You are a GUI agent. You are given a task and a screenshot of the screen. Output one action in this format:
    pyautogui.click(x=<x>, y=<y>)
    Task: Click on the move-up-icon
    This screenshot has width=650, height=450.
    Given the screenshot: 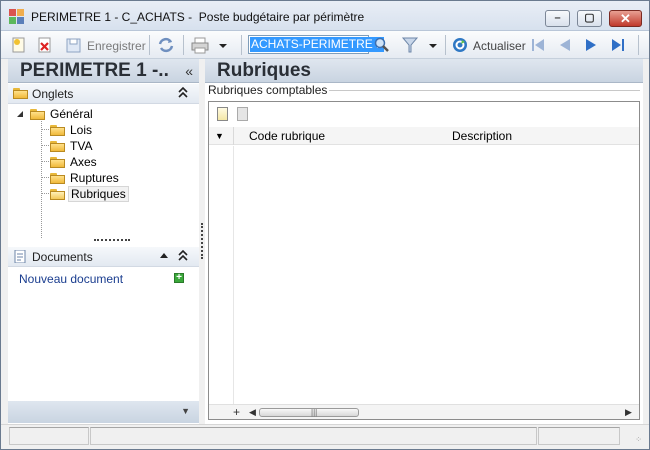 What is the action you would take?
    pyautogui.click(x=164, y=256)
    